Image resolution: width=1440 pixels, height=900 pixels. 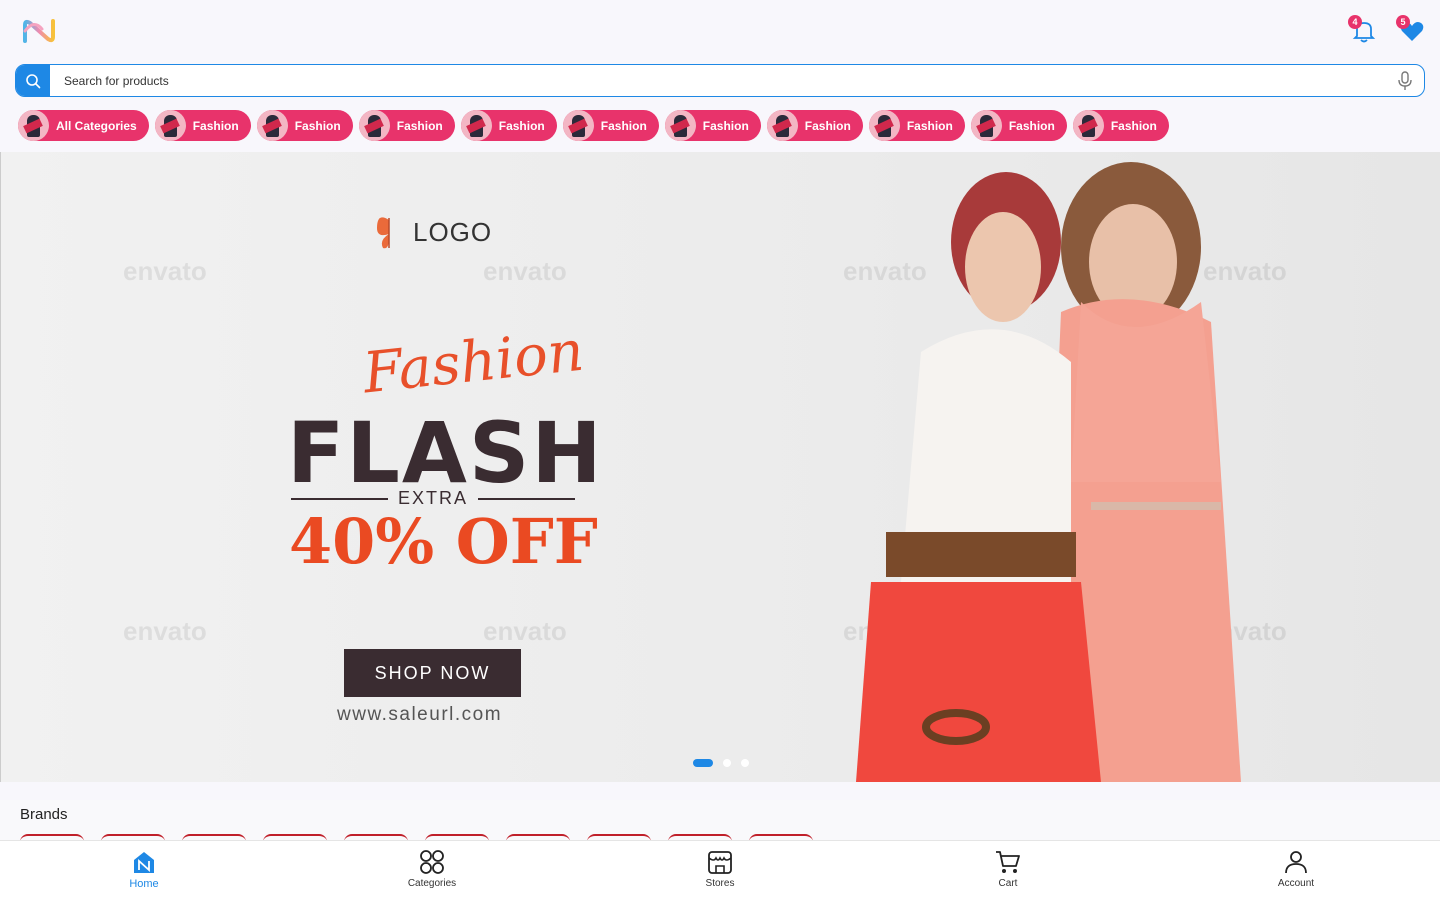 I want to click on search-bar, so click(x=720, y=80).